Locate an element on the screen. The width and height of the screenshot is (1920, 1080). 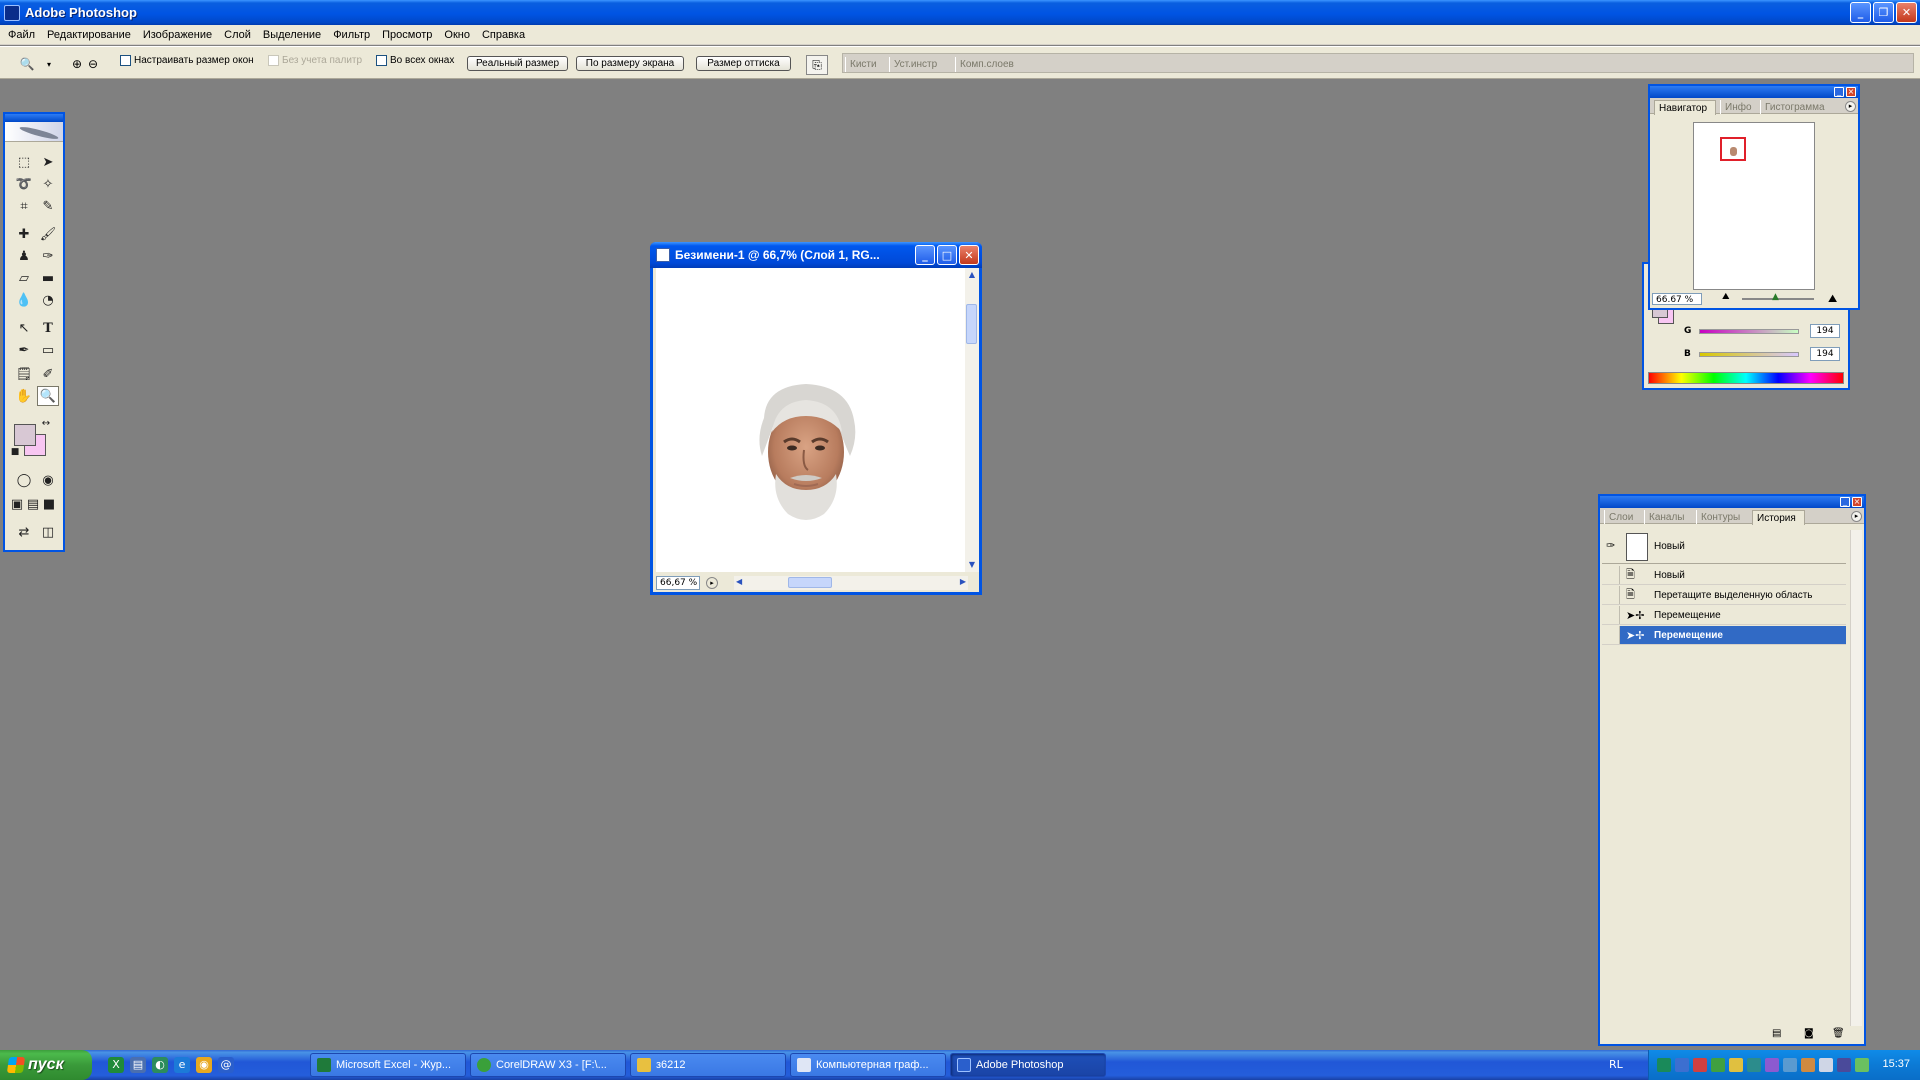
standard-screen-mode-icon: ▣ is located at coordinates (17, 504).